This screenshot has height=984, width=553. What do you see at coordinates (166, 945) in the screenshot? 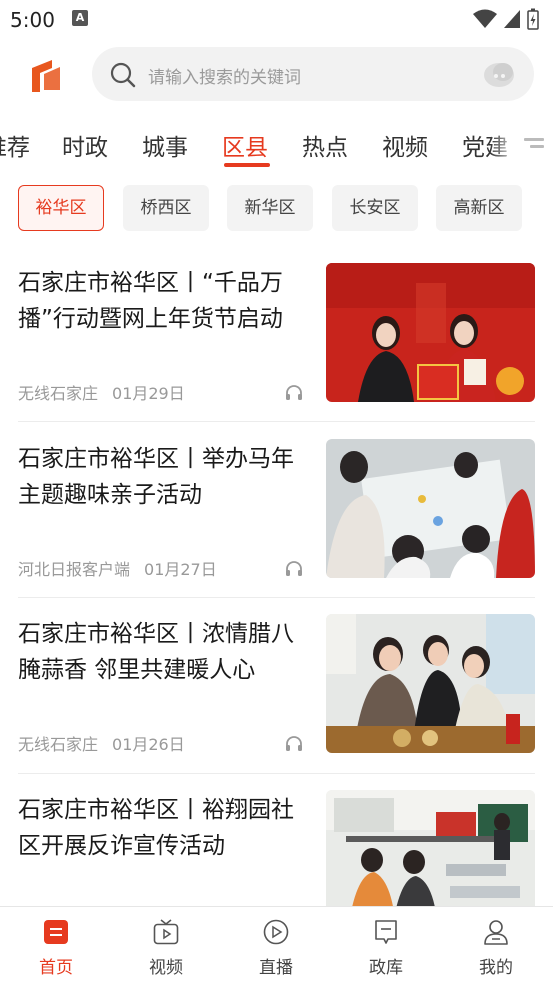
I see `nav-video: 视频` at bounding box center [166, 945].